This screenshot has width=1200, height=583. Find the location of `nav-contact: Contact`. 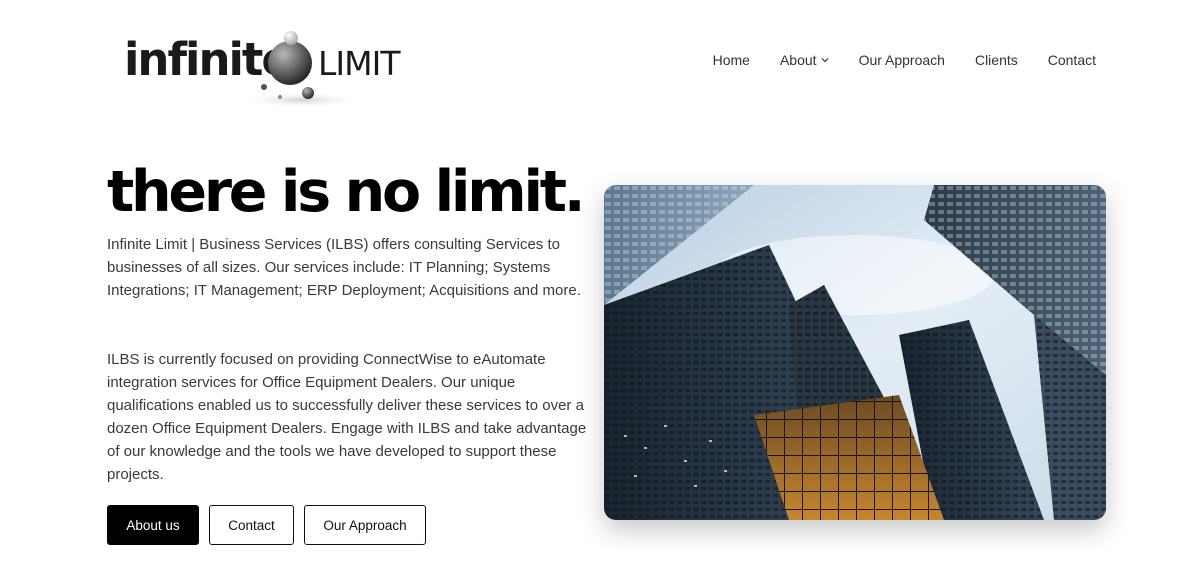

nav-contact: Contact is located at coordinates (1072, 60).